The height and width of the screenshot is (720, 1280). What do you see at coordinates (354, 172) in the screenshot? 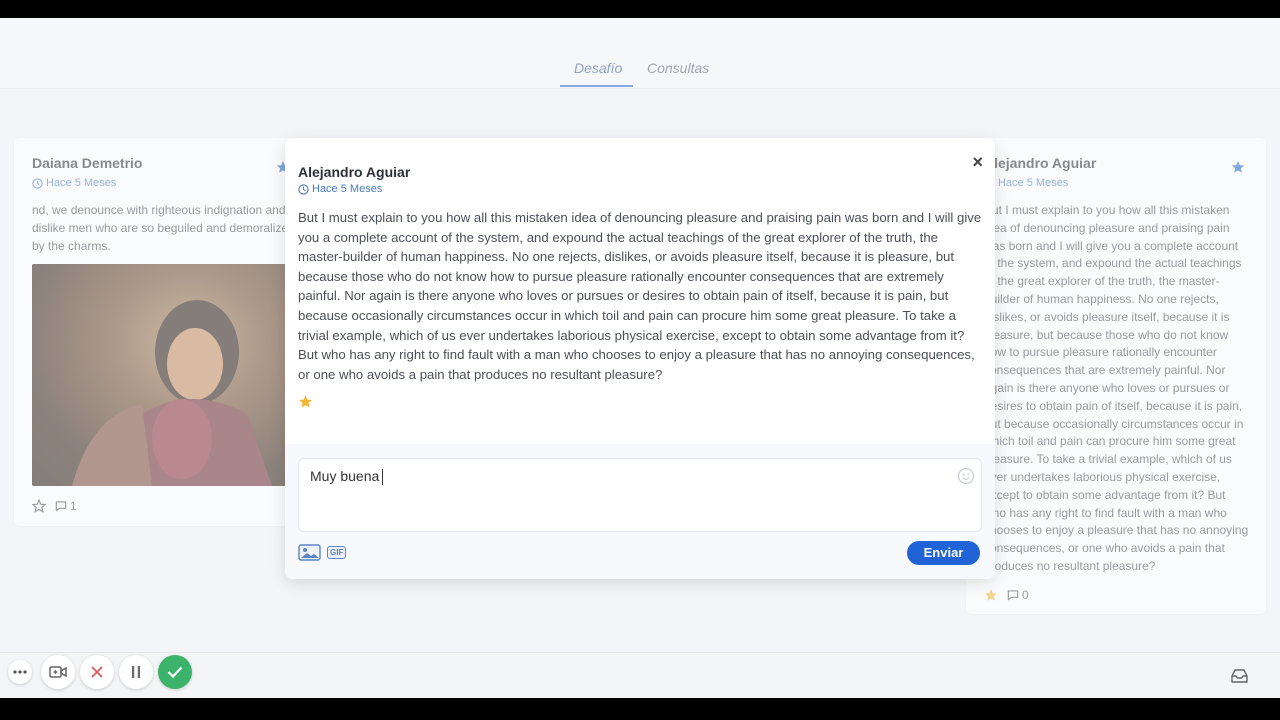
I see `modal-author: Alejandro Aguiar` at bounding box center [354, 172].